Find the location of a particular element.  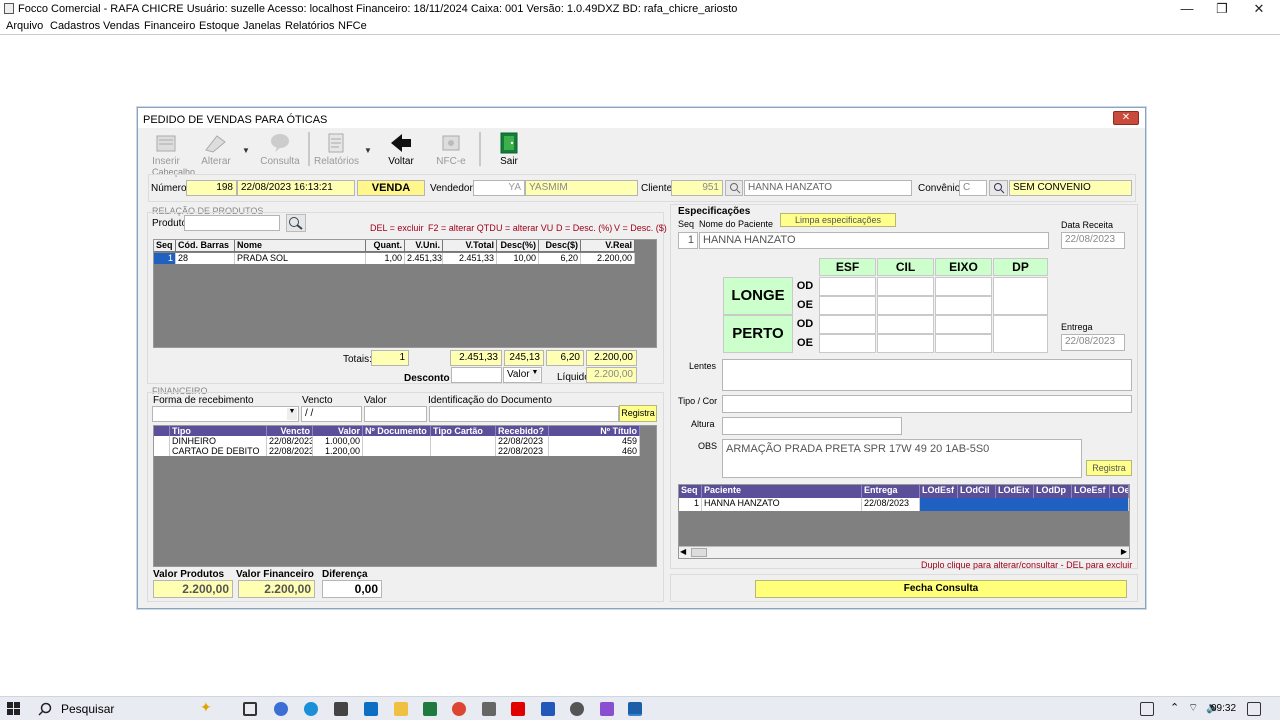

sair-button: Sair is located at coordinates (509, 152).